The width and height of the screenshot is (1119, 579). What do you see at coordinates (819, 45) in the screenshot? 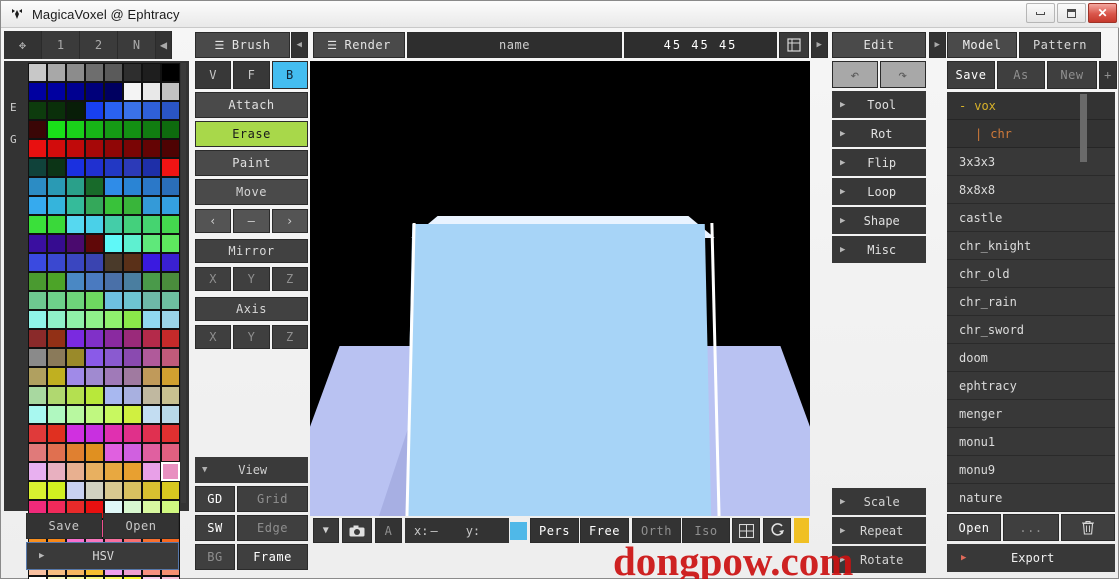
I see `render-expand-icon: ▶` at bounding box center [819, 45].